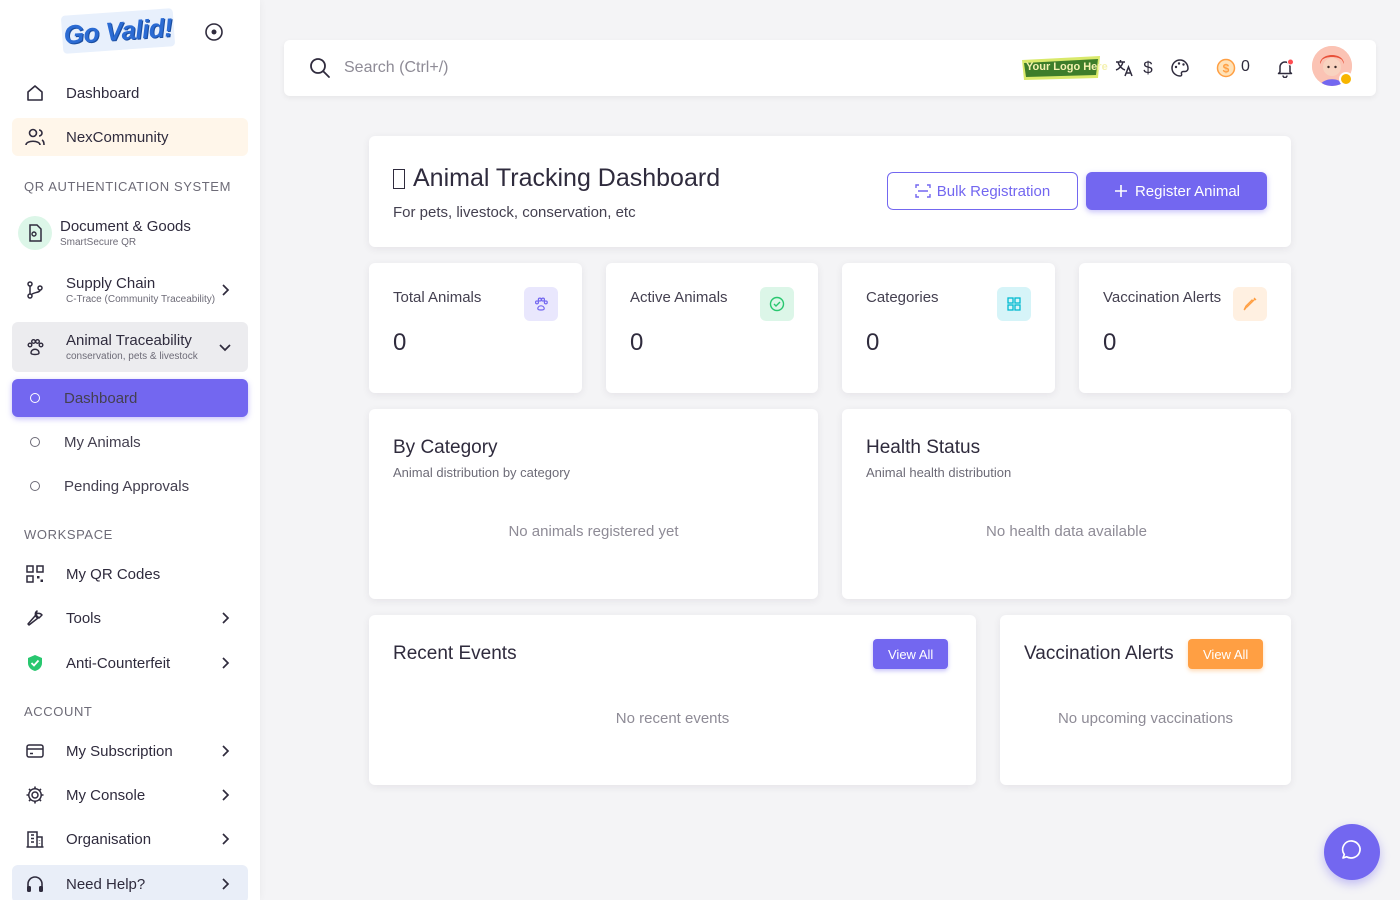  I want to click on sidebar-subitem-pending-approvals: Pending Approvals, so click(130, 486).